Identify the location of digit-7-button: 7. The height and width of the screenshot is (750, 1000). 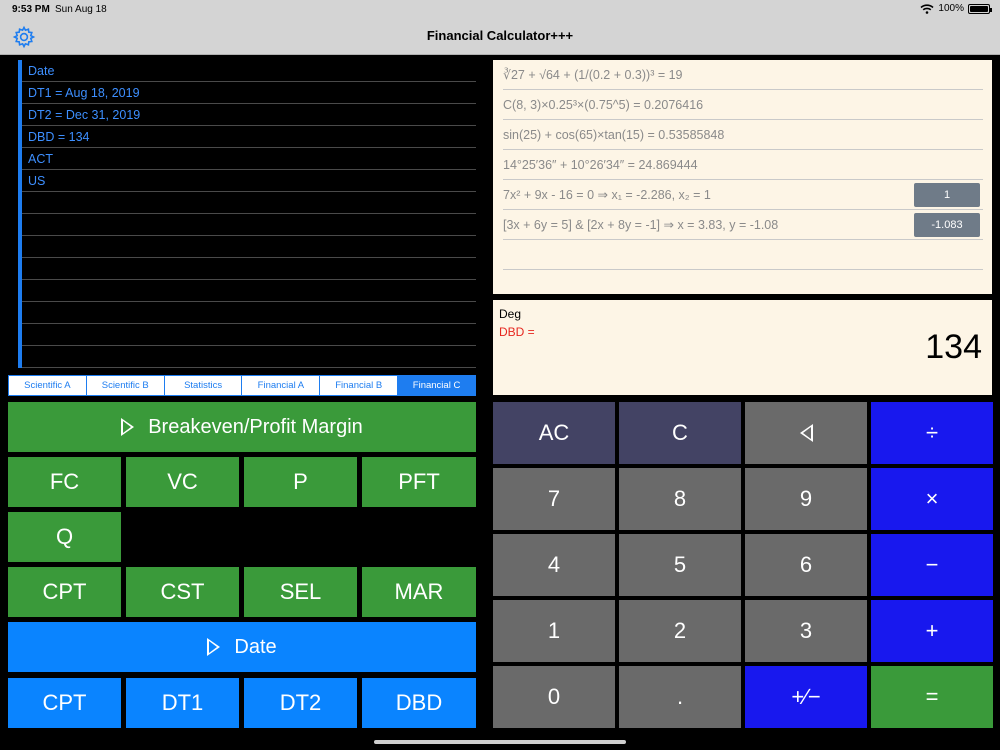
(554, 499).